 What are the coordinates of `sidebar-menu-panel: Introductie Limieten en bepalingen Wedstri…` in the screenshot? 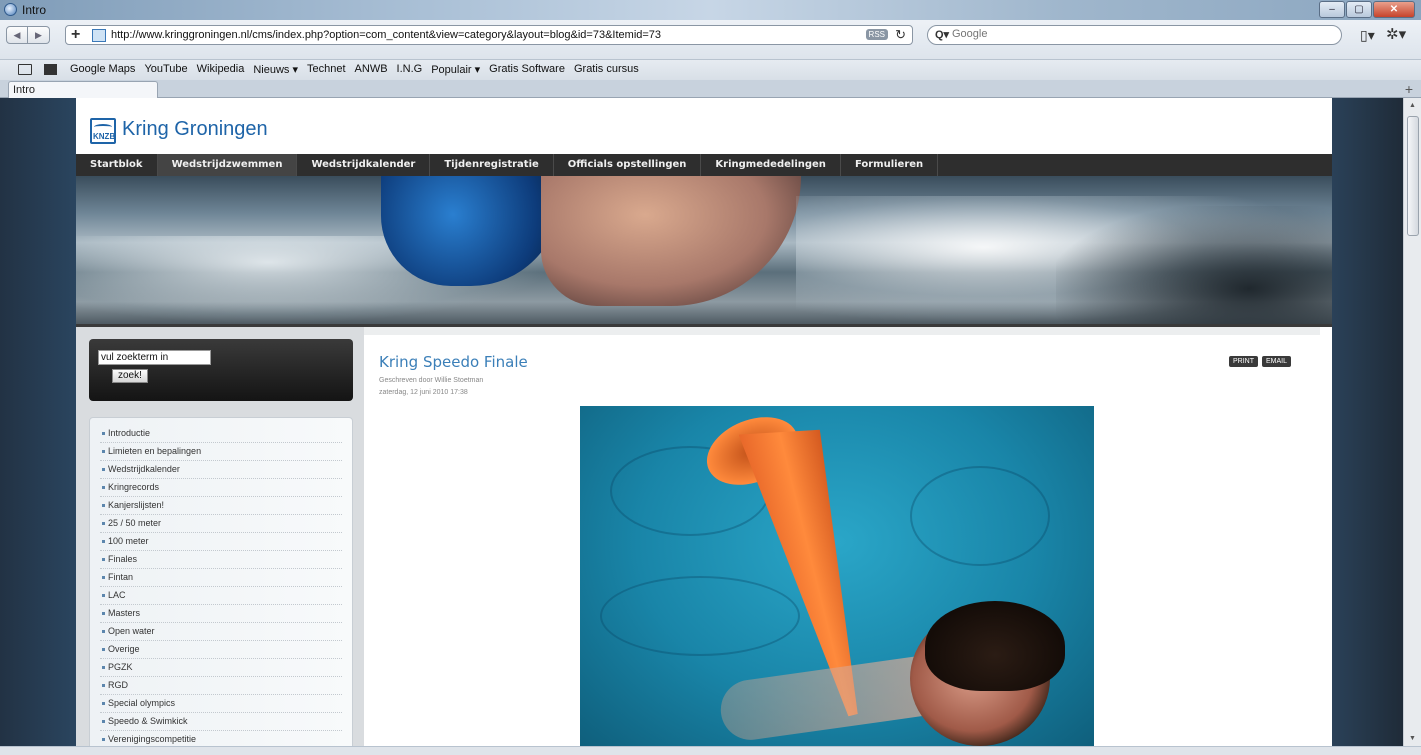 It's located at (221, 581).